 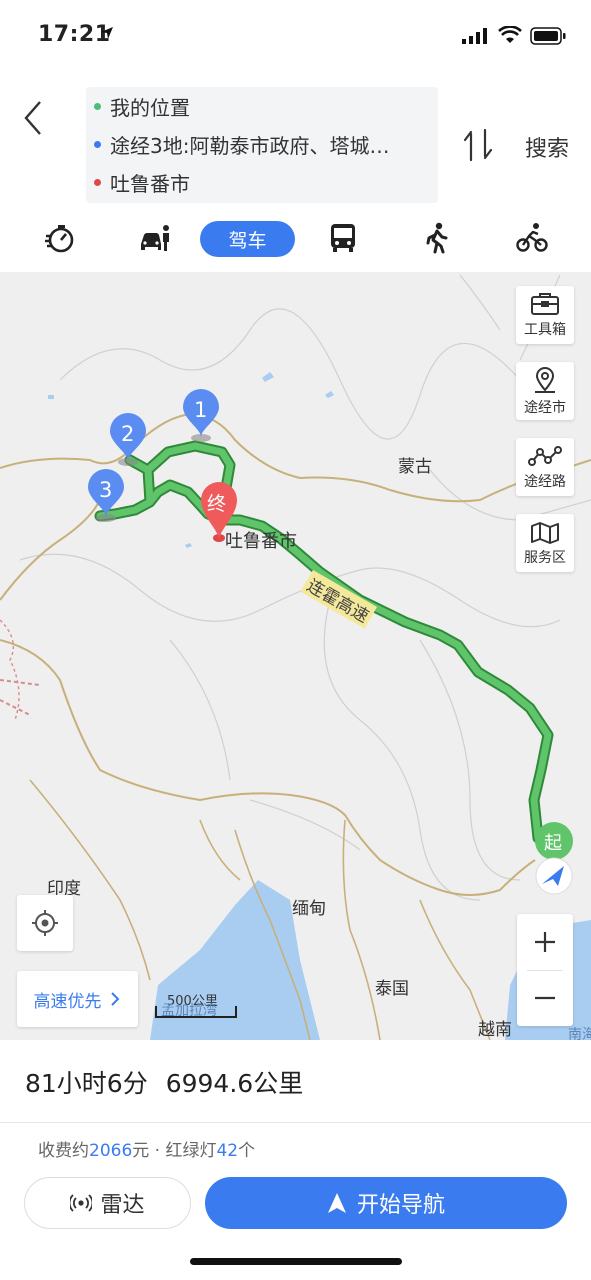 I want to click on start-navigation-label: 开始导航, so click(x=400, y=1205).